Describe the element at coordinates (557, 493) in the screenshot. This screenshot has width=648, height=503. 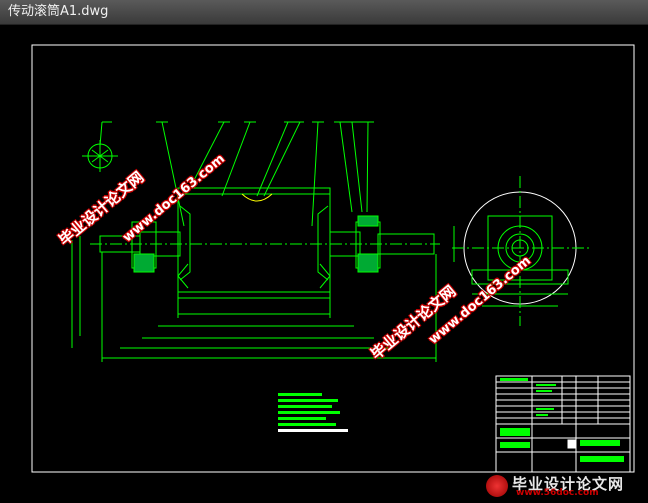
I see `logo-url: www.56doc.com` at that location.